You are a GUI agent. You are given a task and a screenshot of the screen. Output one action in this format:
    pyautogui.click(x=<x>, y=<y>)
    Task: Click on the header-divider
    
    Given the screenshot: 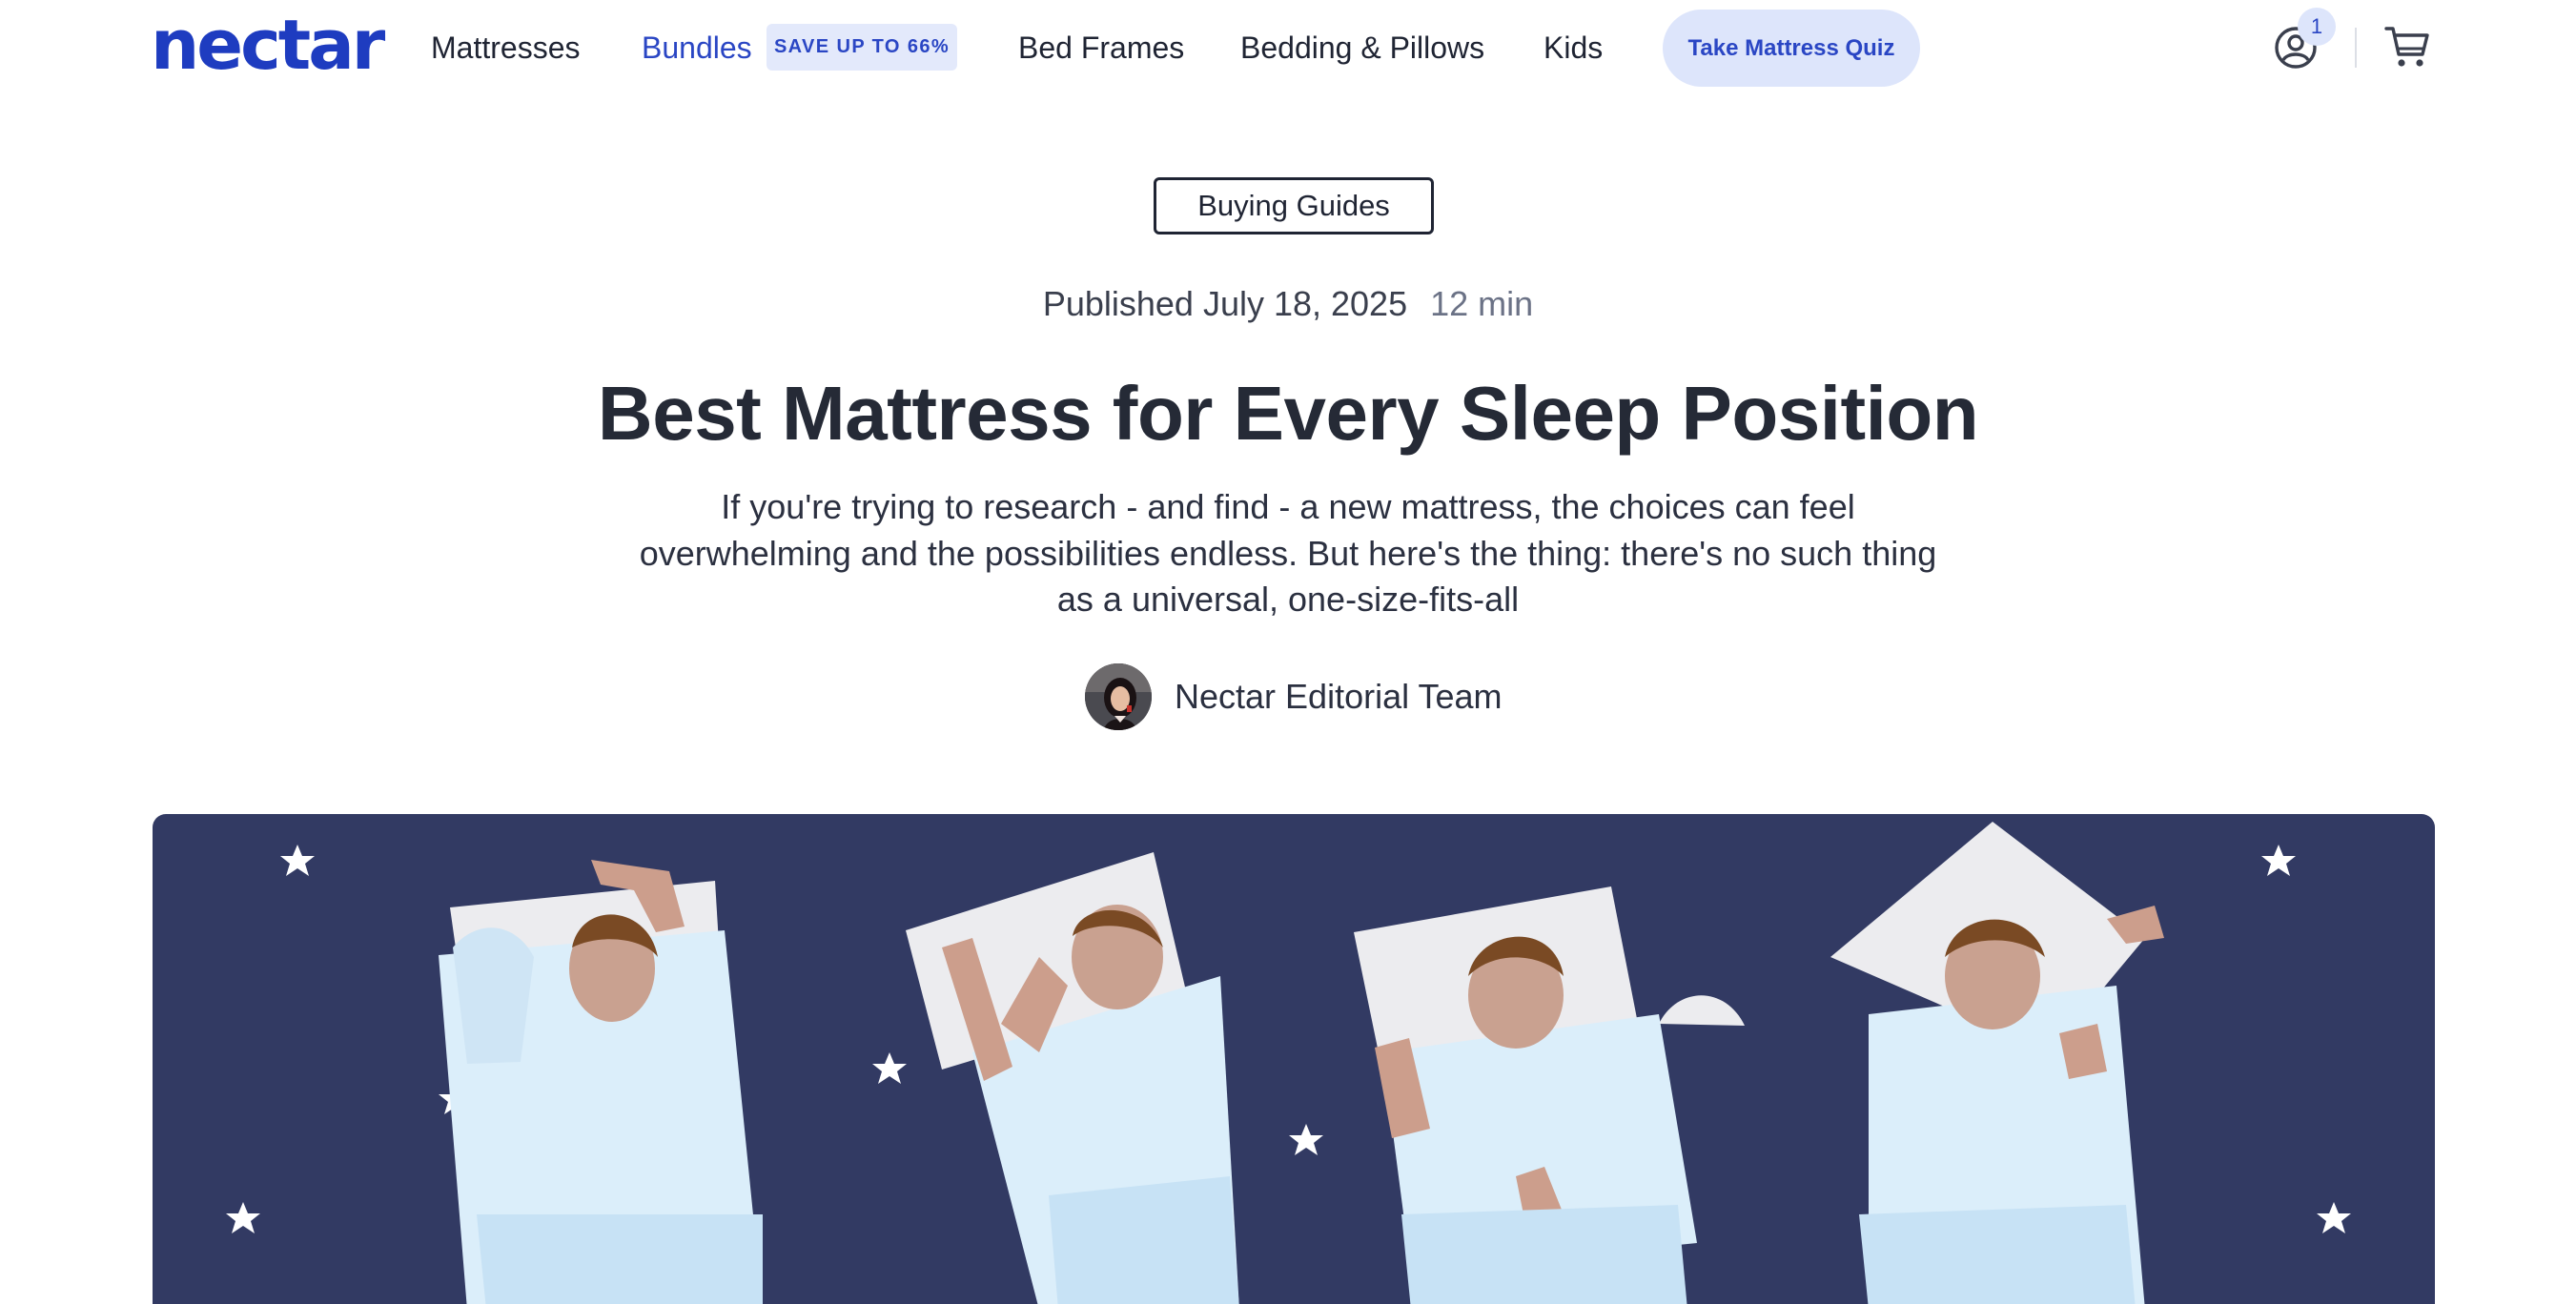 What is the action you would take?
    pyautogui.click(x=2356, y=48)
    